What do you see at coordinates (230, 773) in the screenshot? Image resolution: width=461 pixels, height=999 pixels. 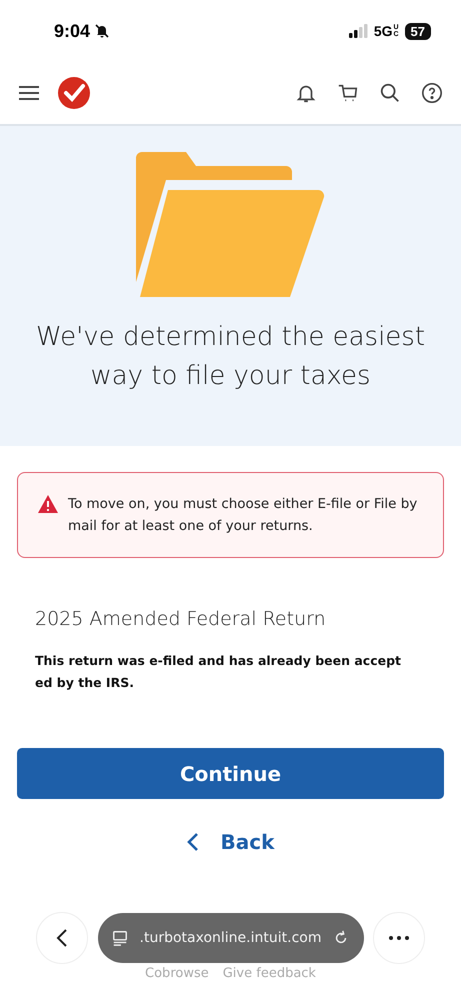 I see `continue-button: Continue` at bounding box center [230, 773].